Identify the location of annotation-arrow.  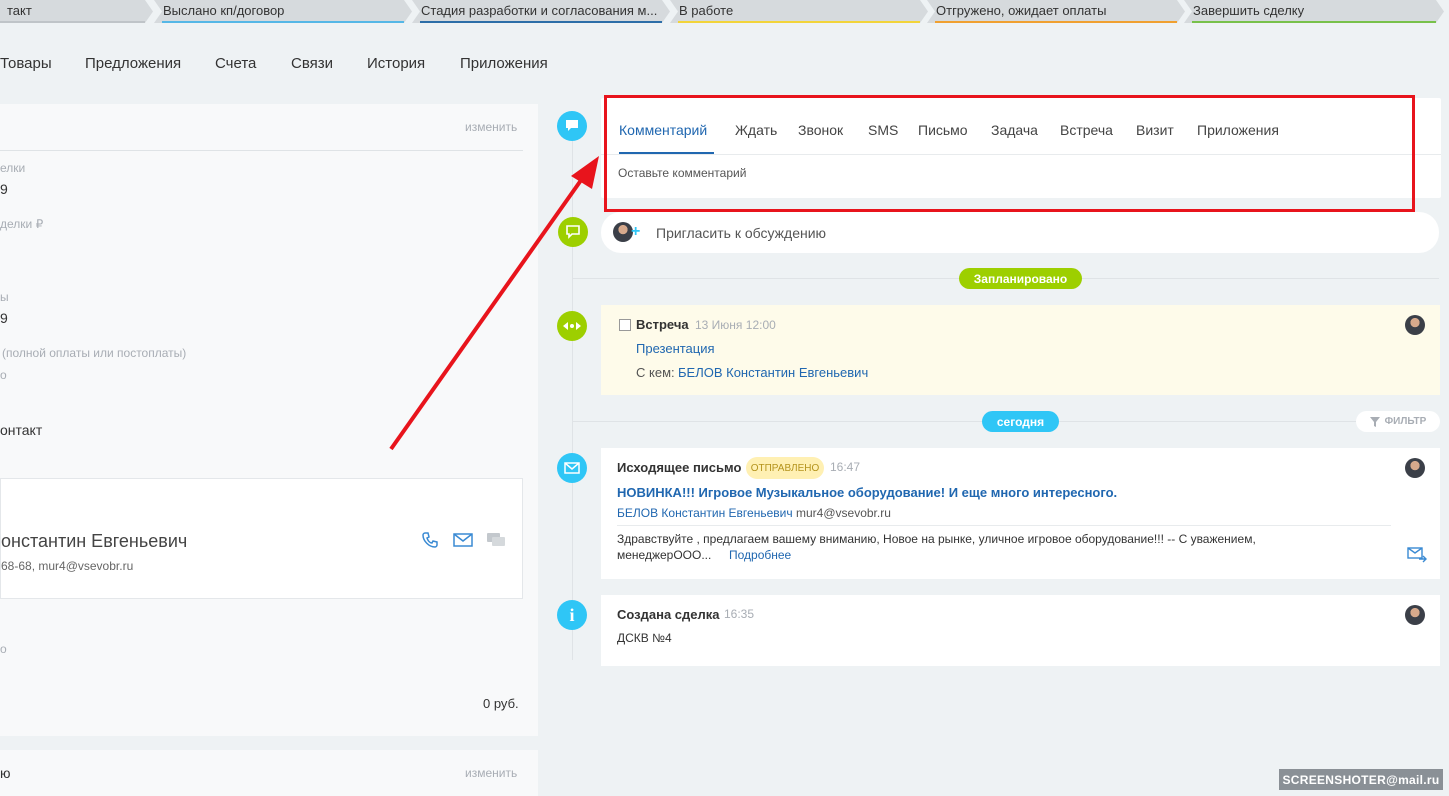
(494, 303).